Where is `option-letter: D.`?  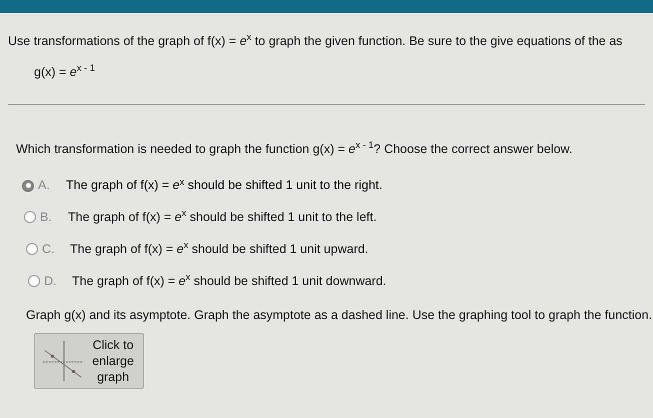 option-letter: D. is located at coordinates (51, 281).